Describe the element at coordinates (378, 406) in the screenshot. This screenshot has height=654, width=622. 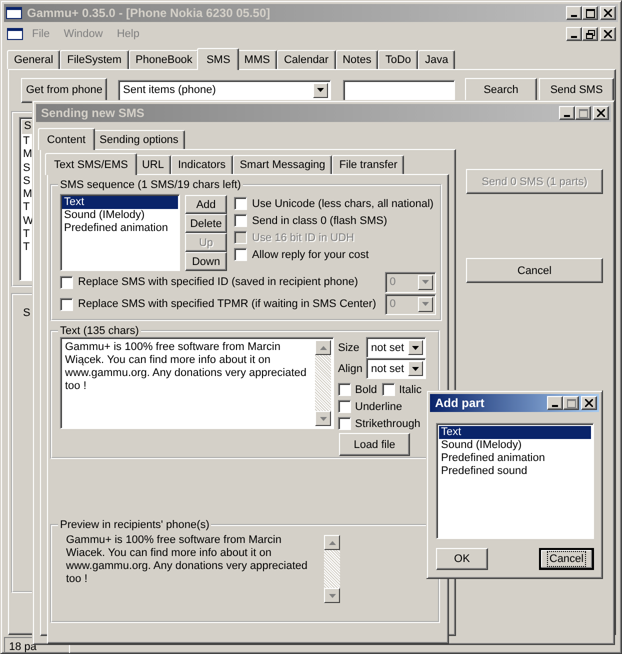
I see `checkbox-label: Underline` at that location.